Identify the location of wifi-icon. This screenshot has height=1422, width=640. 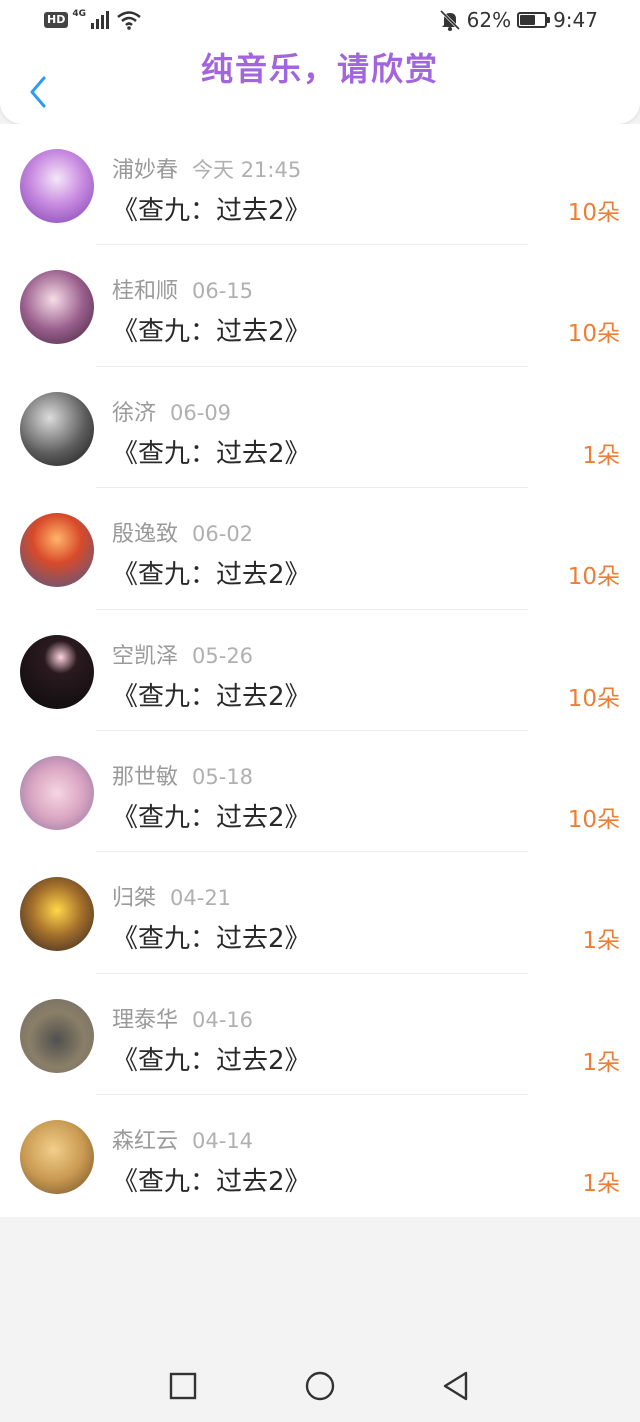
(129, 20).